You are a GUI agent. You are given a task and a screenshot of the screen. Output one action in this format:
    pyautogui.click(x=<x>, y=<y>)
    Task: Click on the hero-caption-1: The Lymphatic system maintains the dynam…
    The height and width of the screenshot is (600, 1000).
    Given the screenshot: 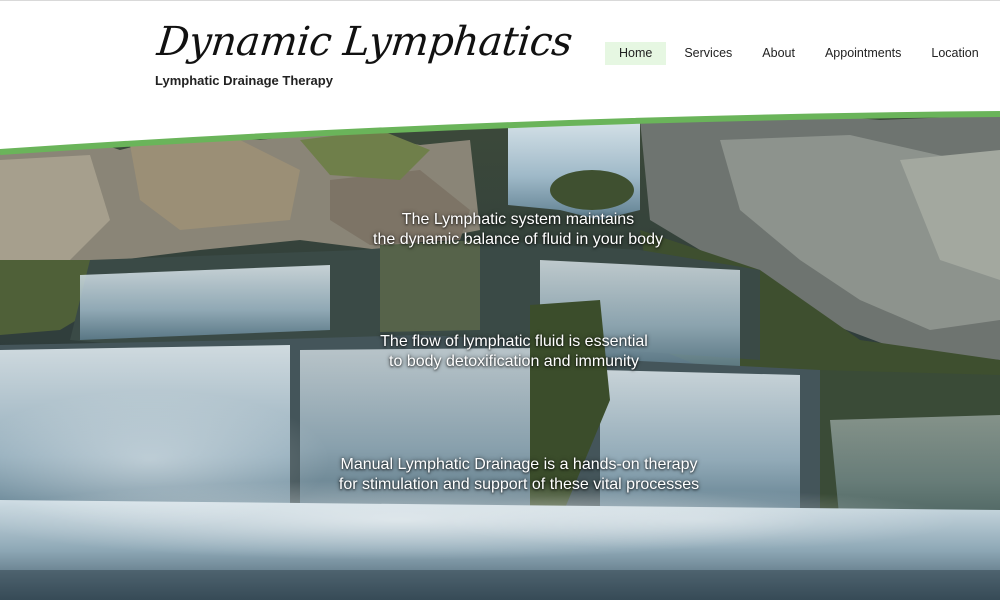 What is the action you would take?
    pyautogui.click(x=509, y=230)
    